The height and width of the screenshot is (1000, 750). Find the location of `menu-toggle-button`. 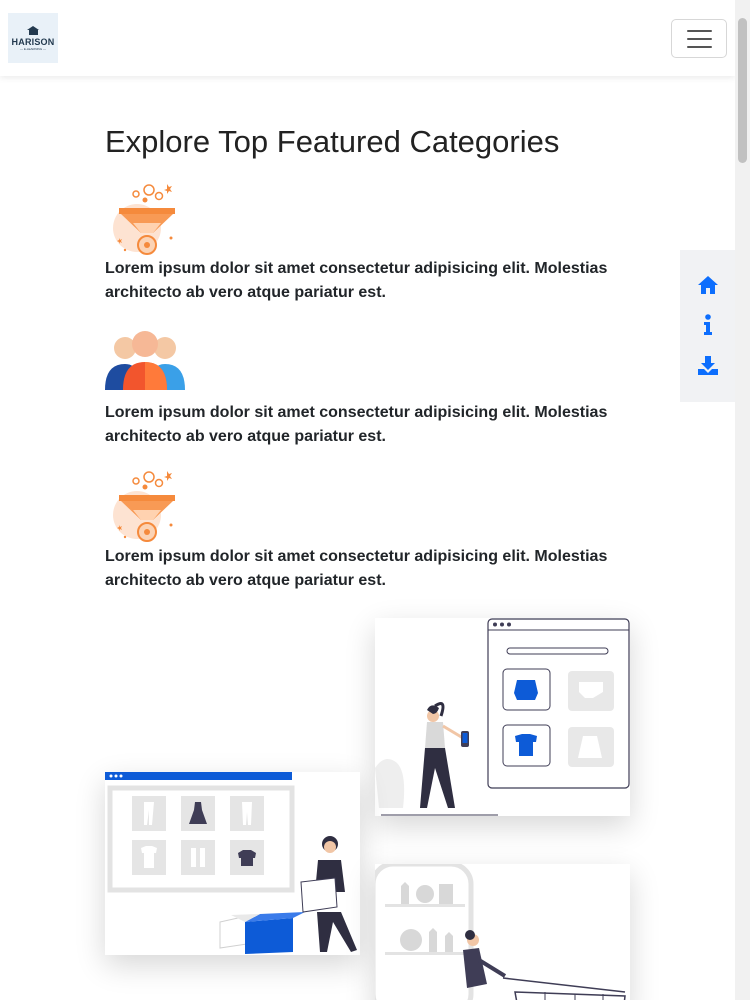

menu-toggle-button is located at coordinates (699, 38).